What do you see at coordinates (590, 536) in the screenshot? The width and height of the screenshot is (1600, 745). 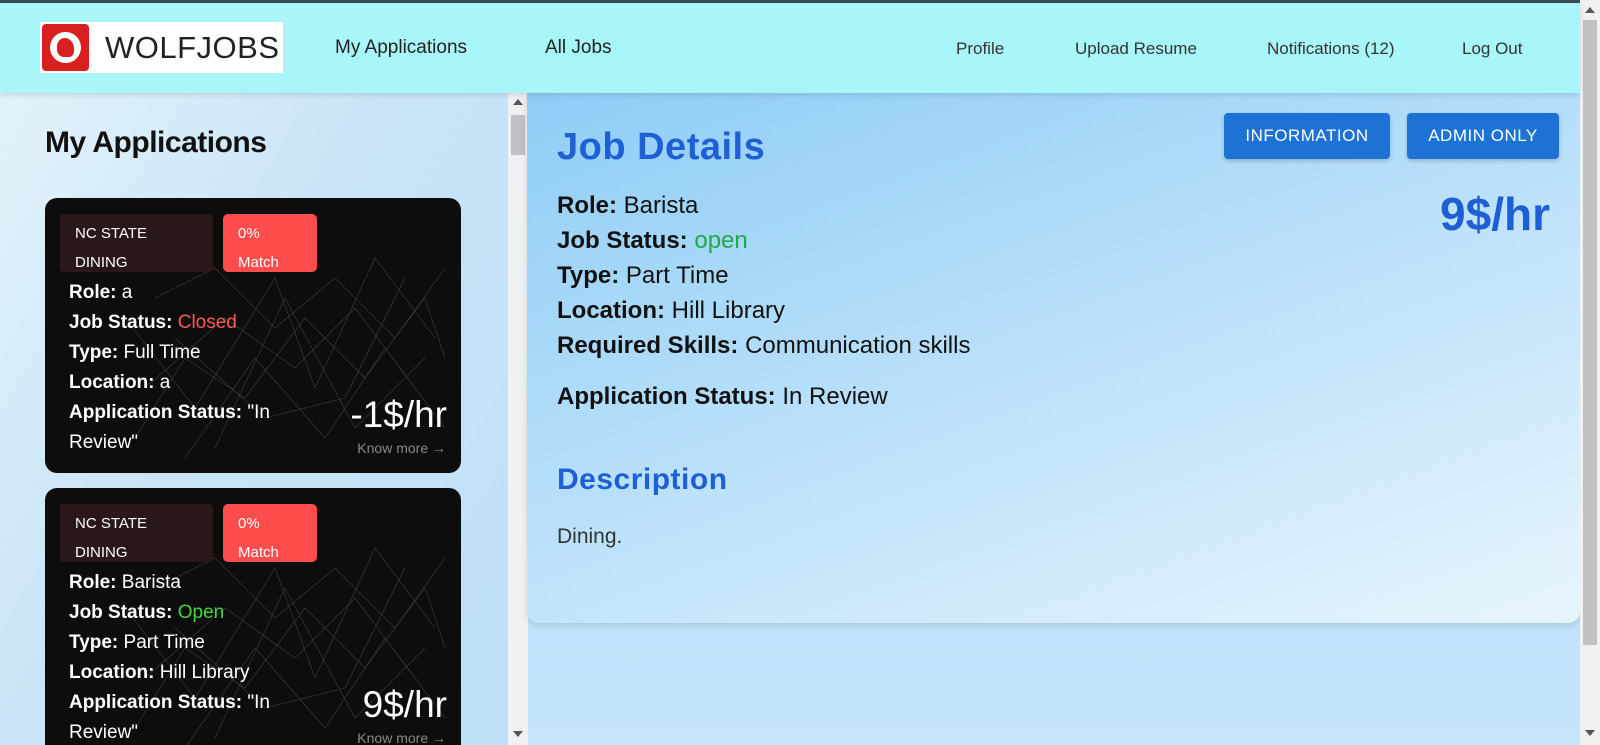 I see `description-text: Dining.` at bounding box center [590, 536].